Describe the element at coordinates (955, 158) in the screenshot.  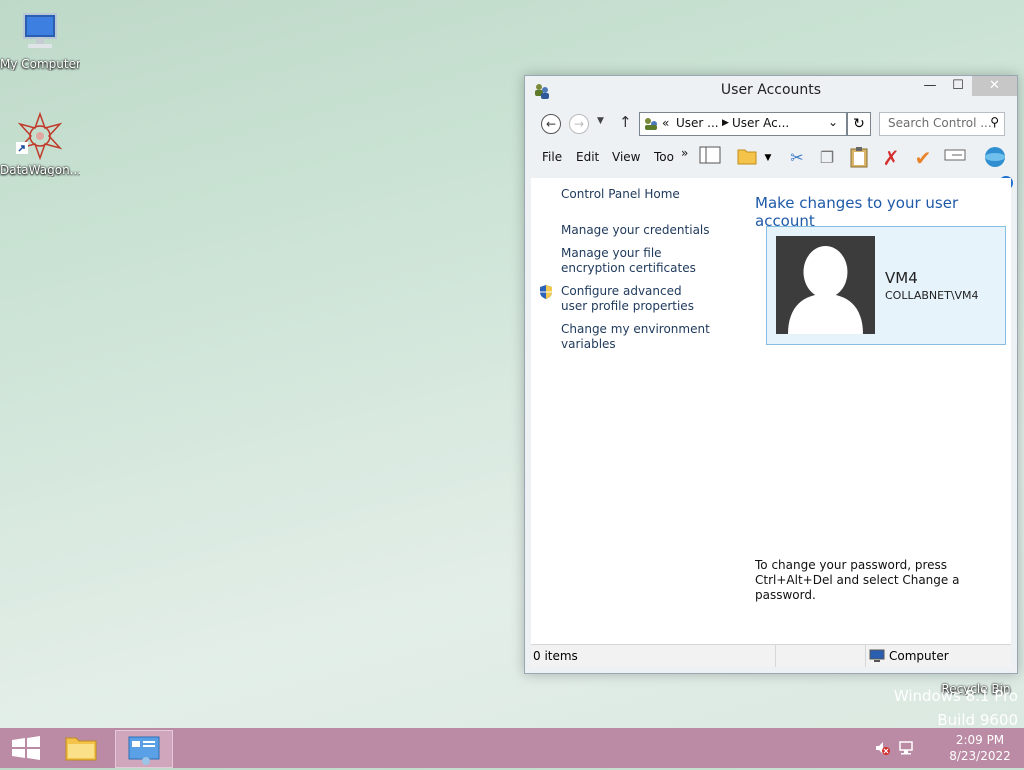
I see `rename-icon` at that location.